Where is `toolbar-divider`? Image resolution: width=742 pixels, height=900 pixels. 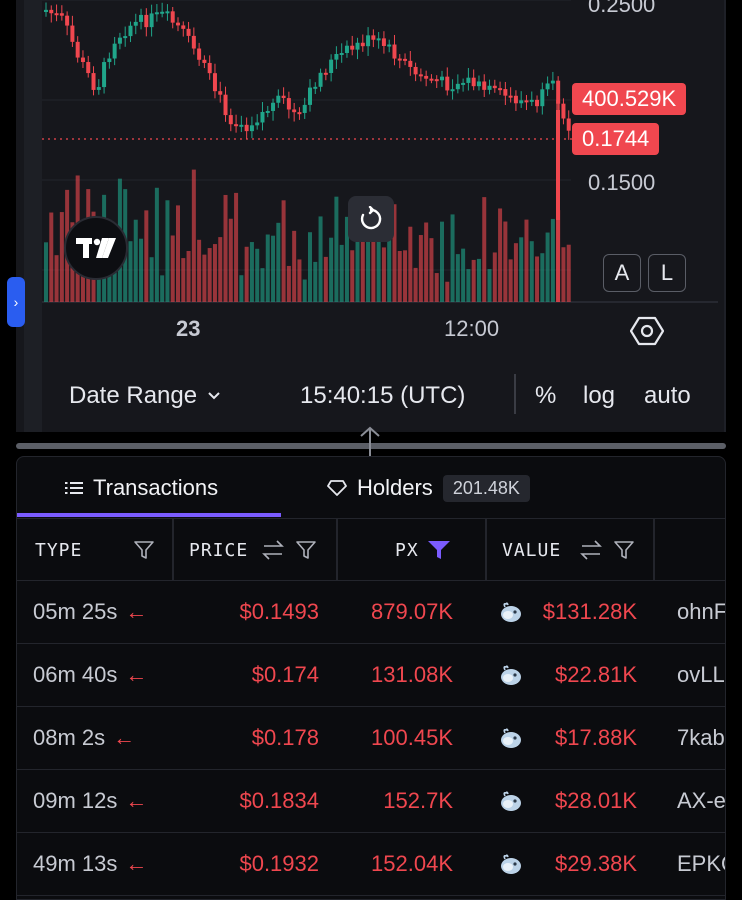 toolbar-divider is located at coordinates (515, 394).